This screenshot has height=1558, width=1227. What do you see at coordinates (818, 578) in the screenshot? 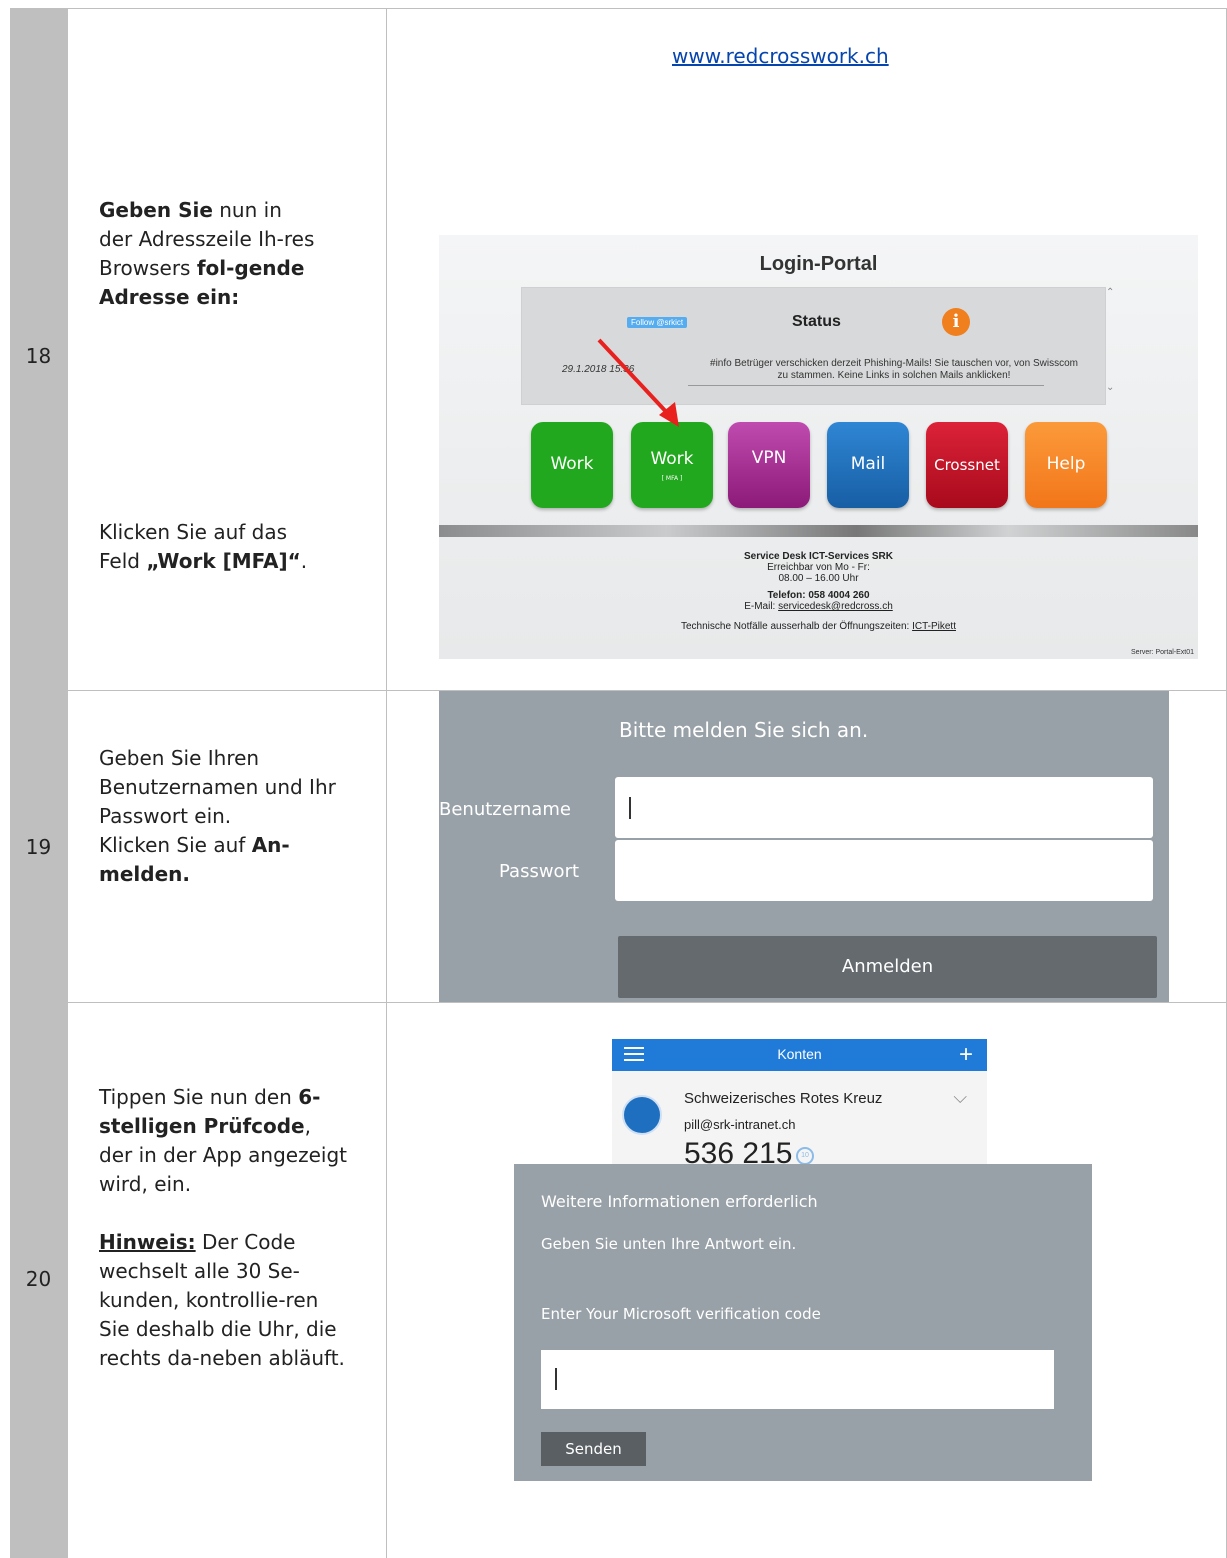
I see `footer-hours: 08.00 – 16.00 Uhr` at bounding box center [818, 578].